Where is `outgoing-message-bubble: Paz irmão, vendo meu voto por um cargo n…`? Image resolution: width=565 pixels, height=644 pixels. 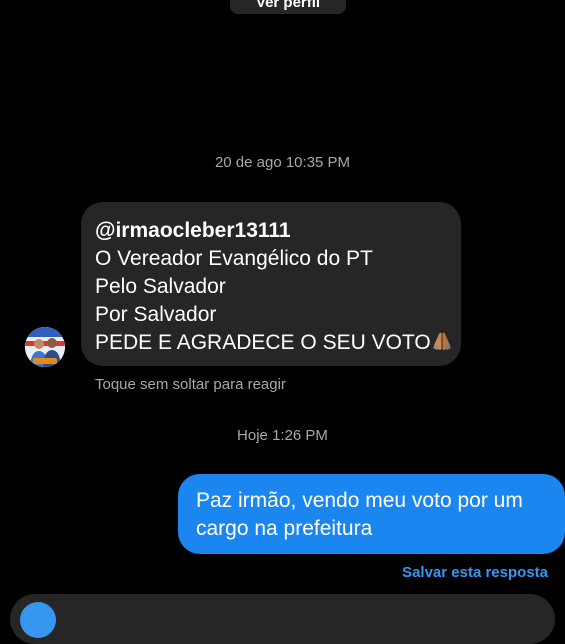 outgoing-message-bubble: Paz irmão, vendo meu voto por um cargo n… is located at coordinates (371, 514).